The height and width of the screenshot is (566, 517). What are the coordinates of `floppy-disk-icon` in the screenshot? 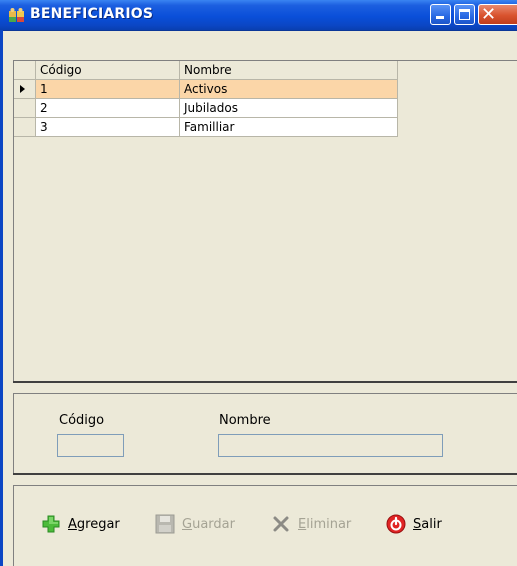 It's located at (165, 524).